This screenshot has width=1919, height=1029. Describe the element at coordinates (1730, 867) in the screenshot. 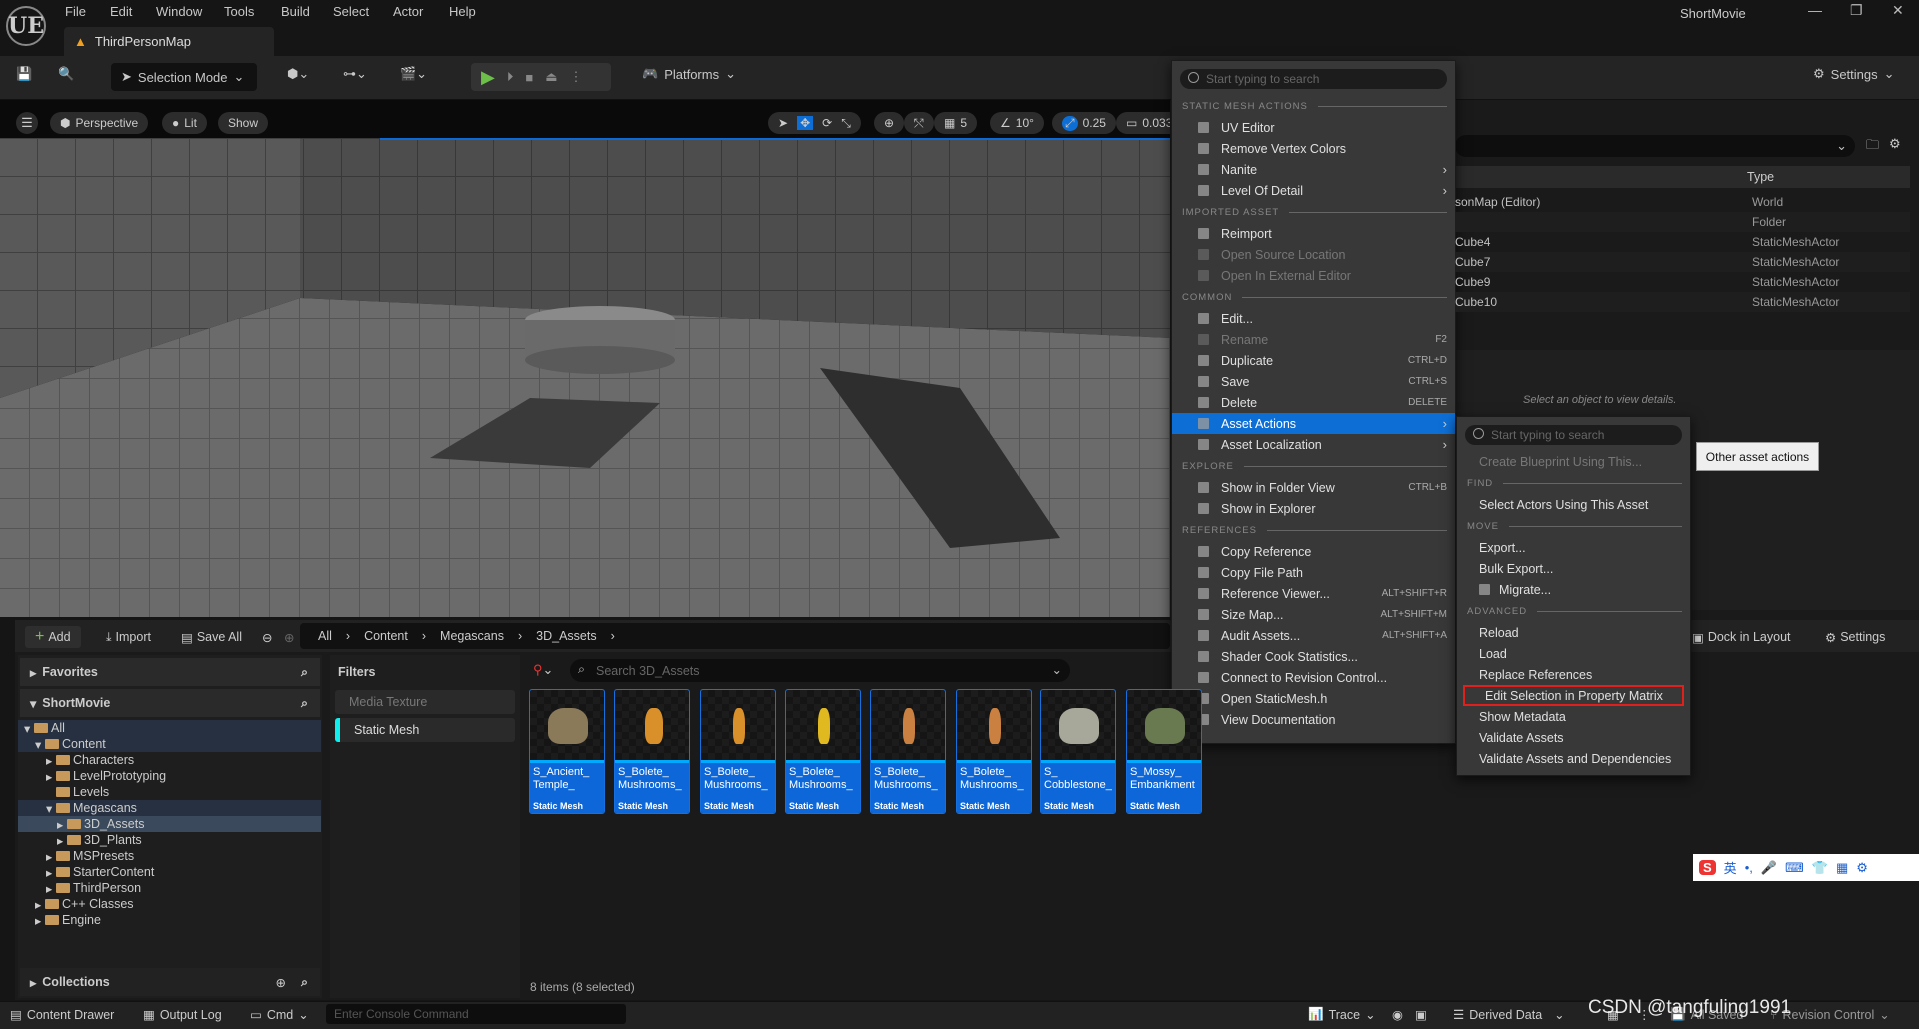

I see `ime-language: 英` at that location.